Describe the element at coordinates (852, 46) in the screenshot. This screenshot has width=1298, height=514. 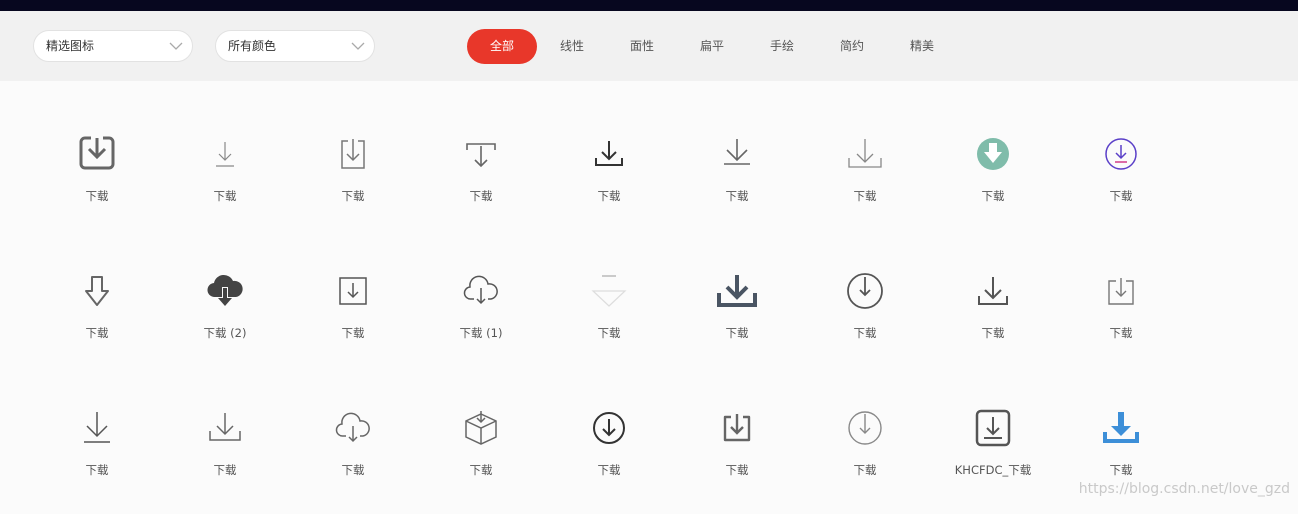
I see `tab-simple: 简约` at that location.